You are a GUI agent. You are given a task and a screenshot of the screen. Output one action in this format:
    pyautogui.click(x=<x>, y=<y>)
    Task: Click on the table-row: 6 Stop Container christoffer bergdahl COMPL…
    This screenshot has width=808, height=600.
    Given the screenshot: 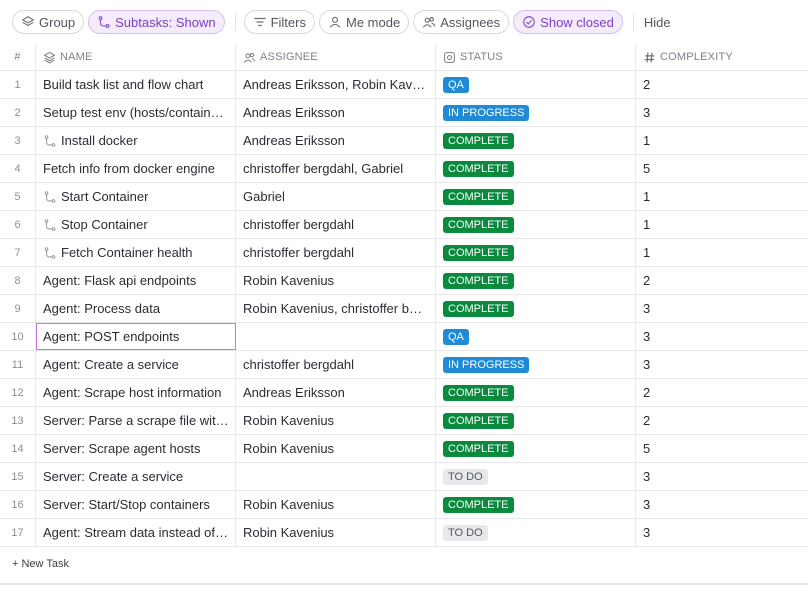 What is the action you would take?
    pyautogui.click(x=404, y=225)
    